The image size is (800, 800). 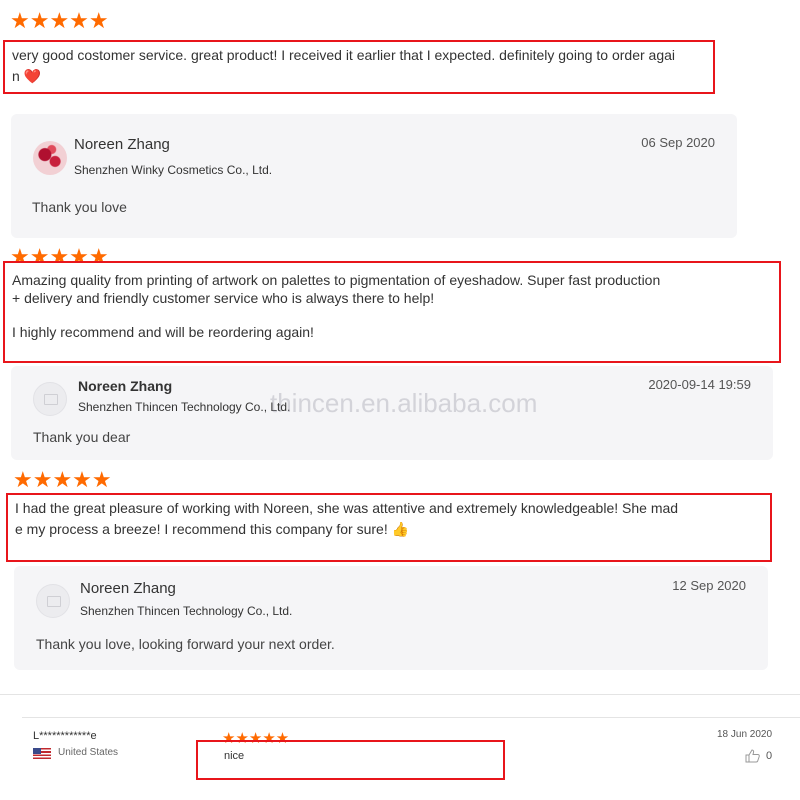 I want to click on reply-date: 06 Sep 2020, so click(x=678, y=142).